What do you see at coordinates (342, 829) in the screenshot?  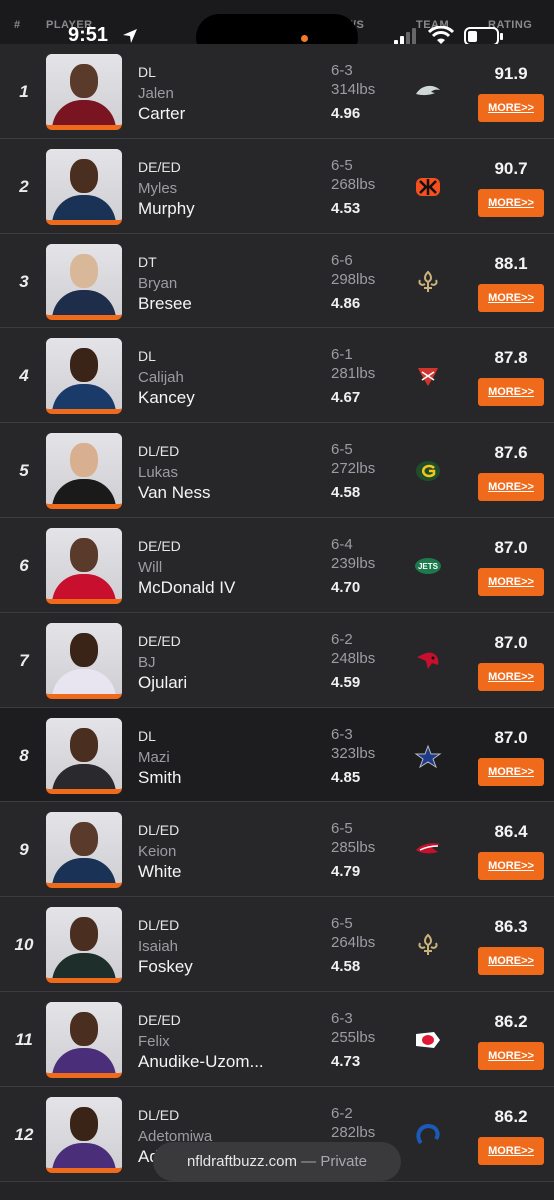 I see `player-height: 6-5` at bounding box center [342, 829].